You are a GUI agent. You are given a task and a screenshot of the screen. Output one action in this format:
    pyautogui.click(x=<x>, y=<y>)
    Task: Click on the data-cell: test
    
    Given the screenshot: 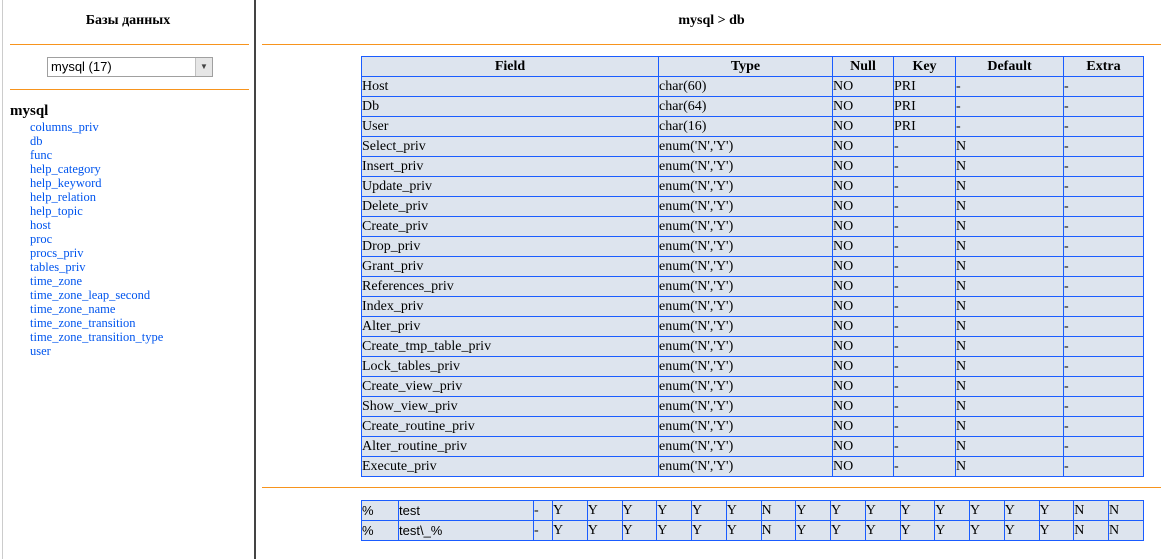 What is the action you would take?
    pyautogui.click(x=466, y=510)
    